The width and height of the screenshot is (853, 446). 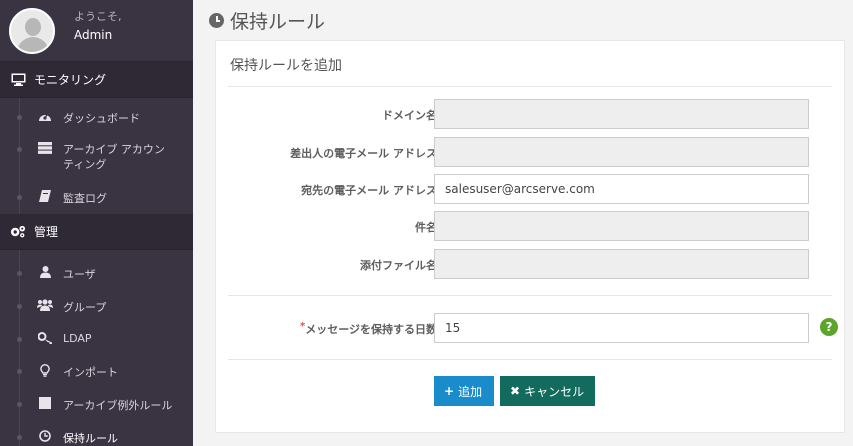 What do you see at coordinates (363, 153) in the screenshot?
I see `sender-label: 差出人の電子メール アドレス` at bounding box center [363, 153].